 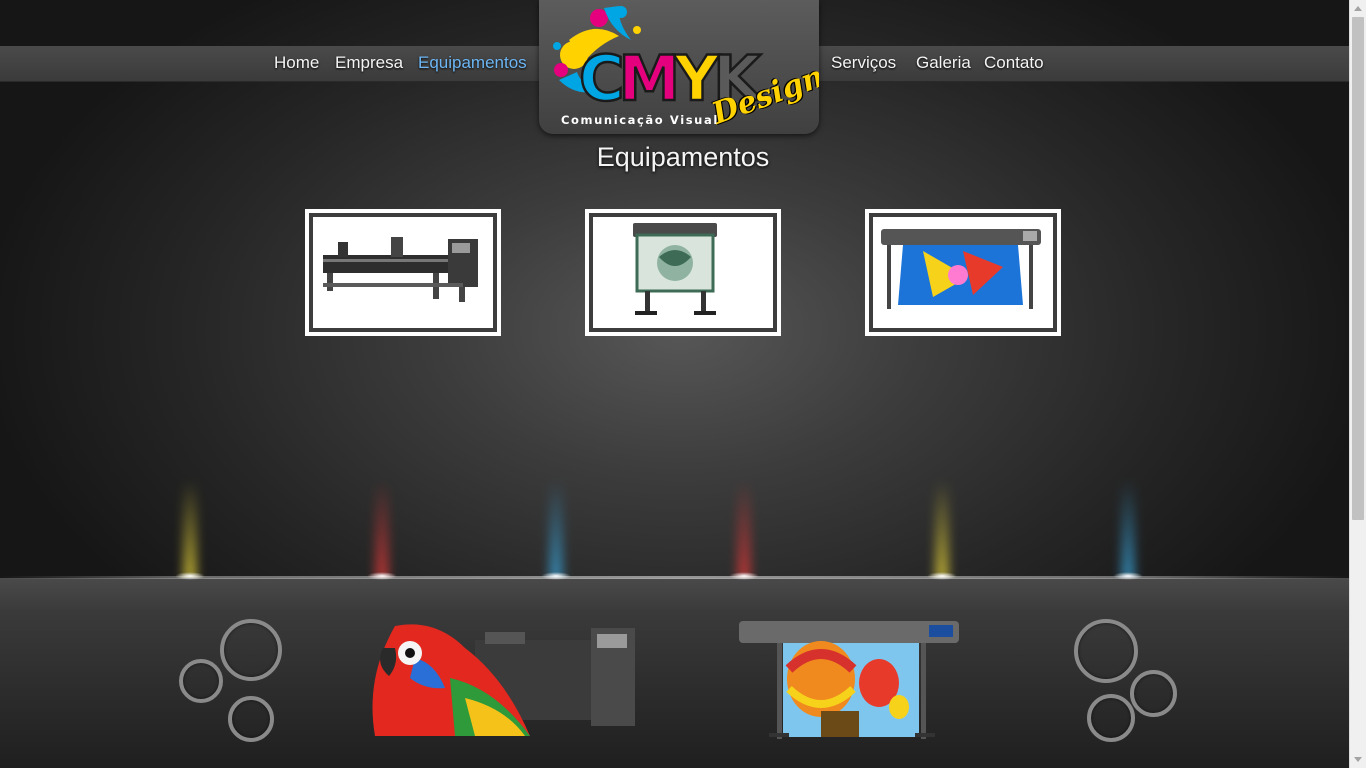 I want to click on wide-format-printer-icon, so click(x=403, y=272).